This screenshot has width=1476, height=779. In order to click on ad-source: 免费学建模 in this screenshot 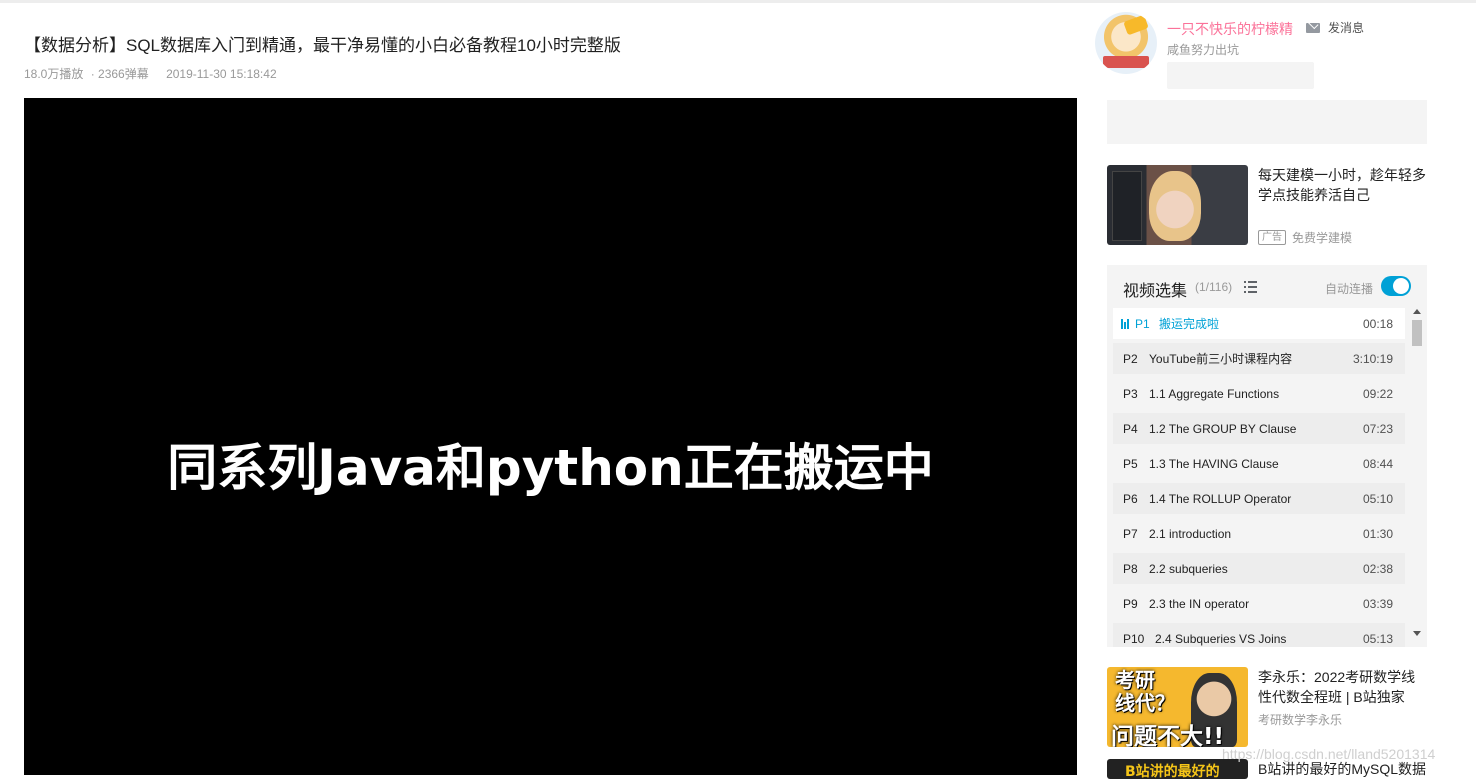, I will do `click(1322, 237)`.